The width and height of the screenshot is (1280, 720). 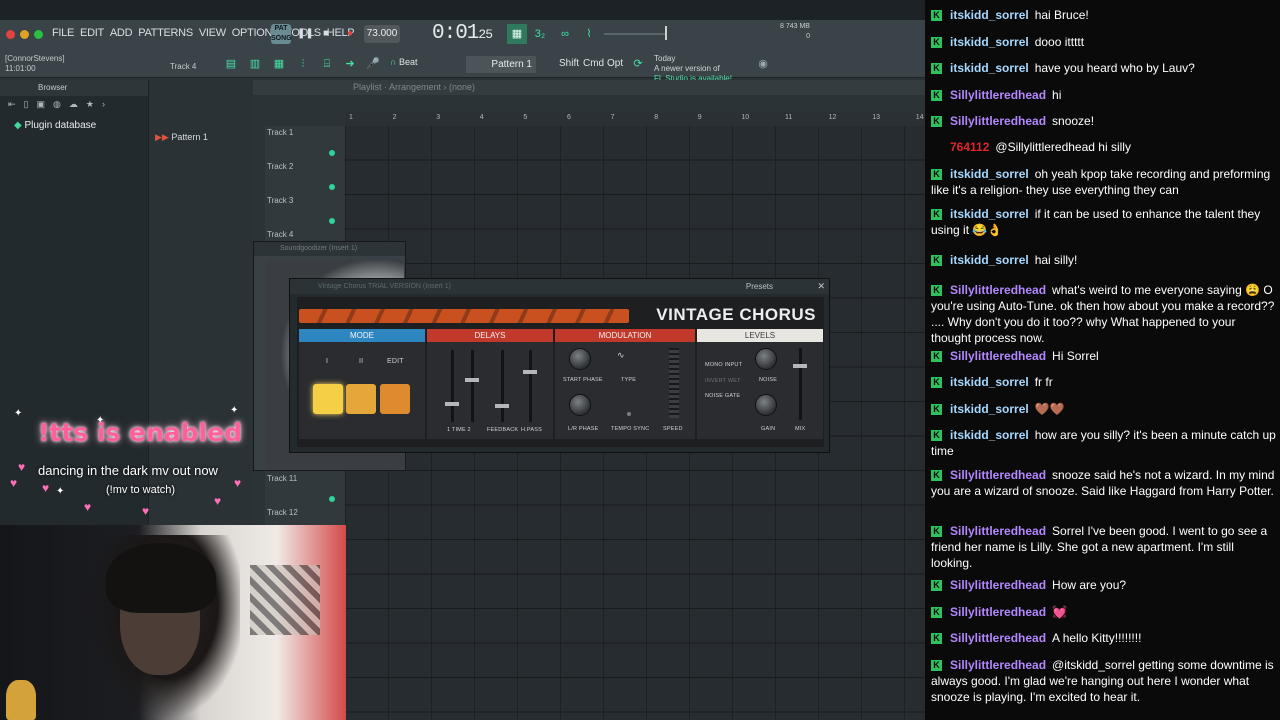 What do you see at coordinates (92, 33) in the screenshot?
I see `menu-edit: EDIT` at bounding box center [92, 33].